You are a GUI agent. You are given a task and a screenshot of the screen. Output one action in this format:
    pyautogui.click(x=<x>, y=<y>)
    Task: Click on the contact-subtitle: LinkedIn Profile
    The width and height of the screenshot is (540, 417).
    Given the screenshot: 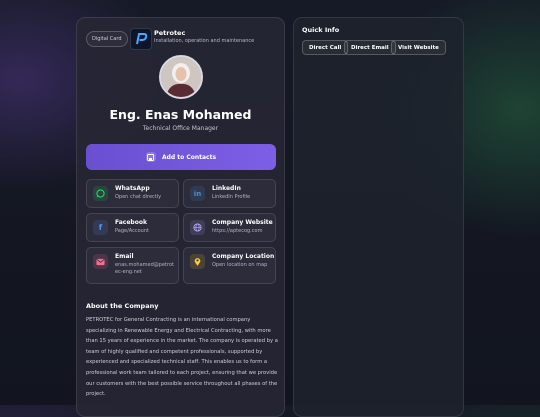 What is the action you would take?
    pyautogui.click(x=231, y=197)
    